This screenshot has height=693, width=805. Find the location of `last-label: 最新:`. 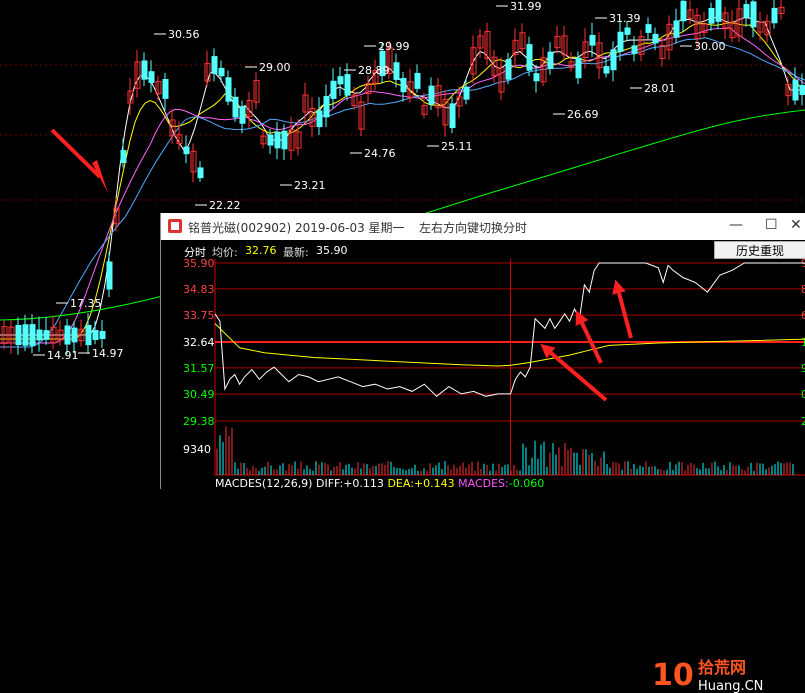

last-label: 最新: is located at coordinates (296, 252).